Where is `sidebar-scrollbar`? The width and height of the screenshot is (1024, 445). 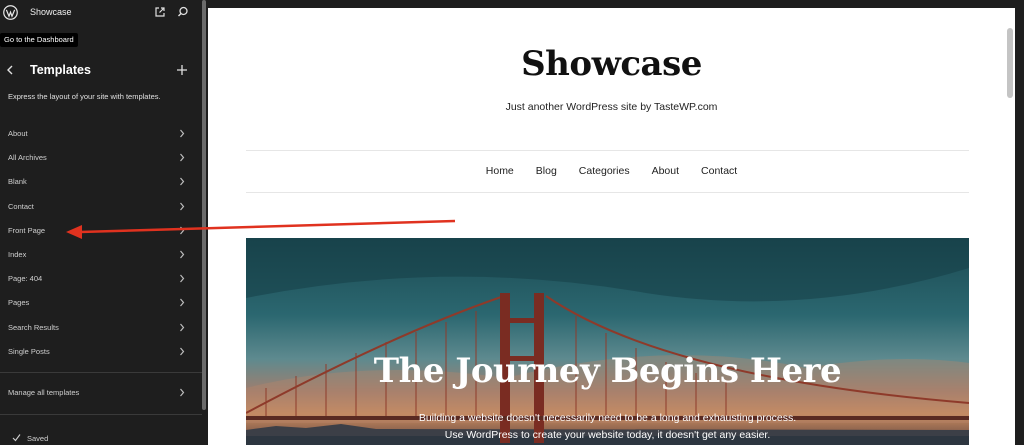 sidebar-scrollbar is located at coordinates (204, 205).